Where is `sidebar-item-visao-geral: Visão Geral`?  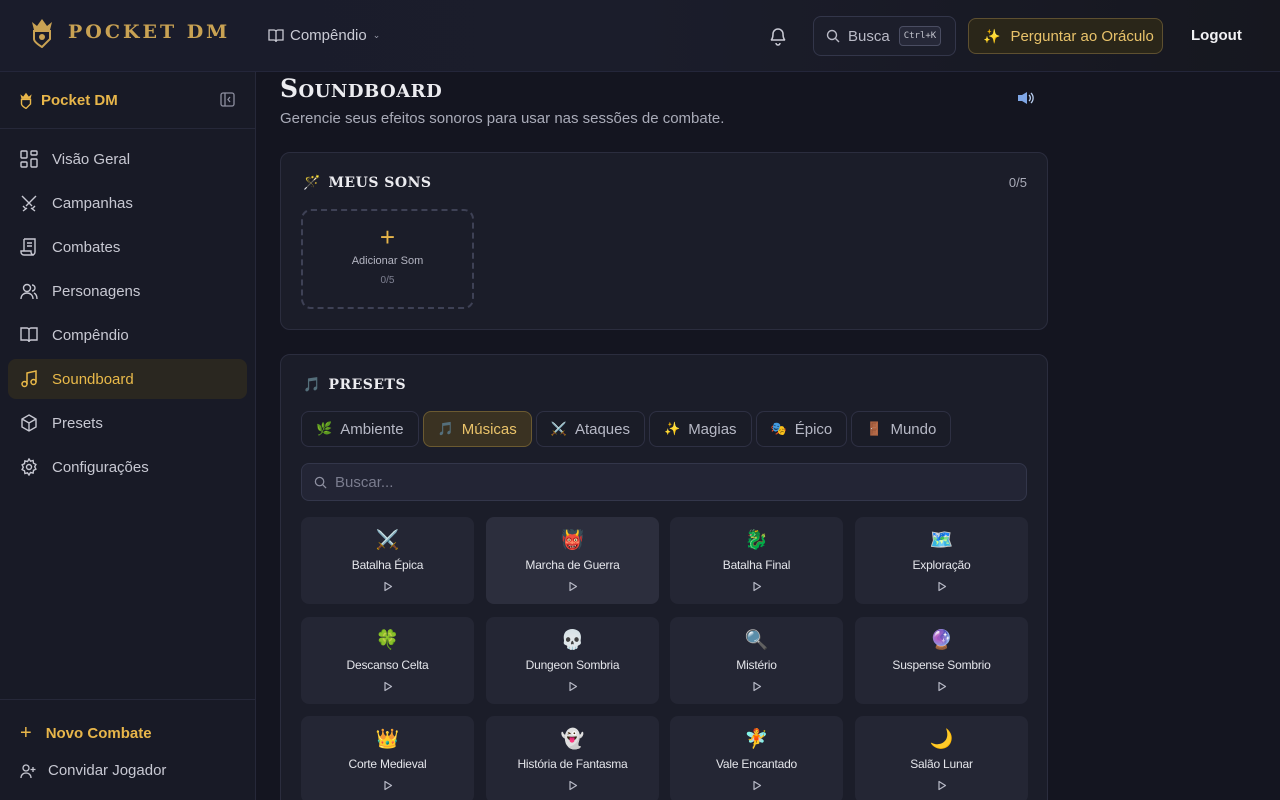 sidebar-item-visao-geral: Visão Geral is located at coordinates (127, 159).